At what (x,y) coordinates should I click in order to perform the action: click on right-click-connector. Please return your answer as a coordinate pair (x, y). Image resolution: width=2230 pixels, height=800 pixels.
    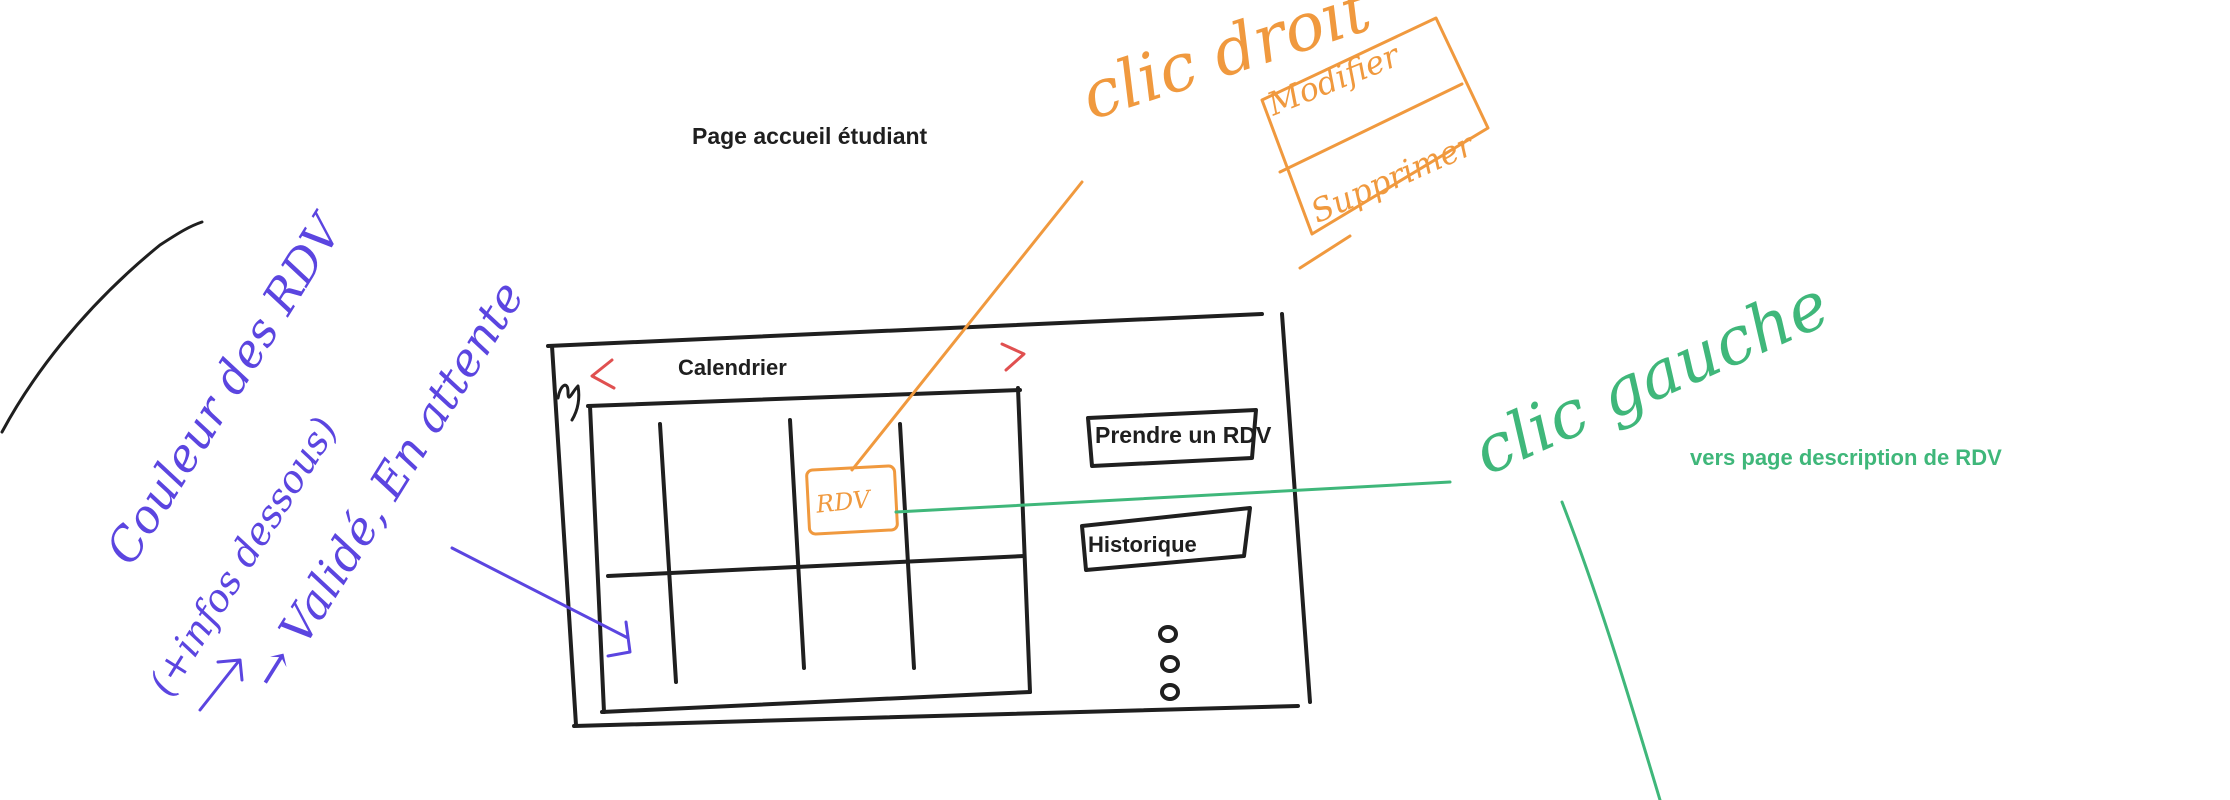
    Looking at the image, I should click on (967, 326).